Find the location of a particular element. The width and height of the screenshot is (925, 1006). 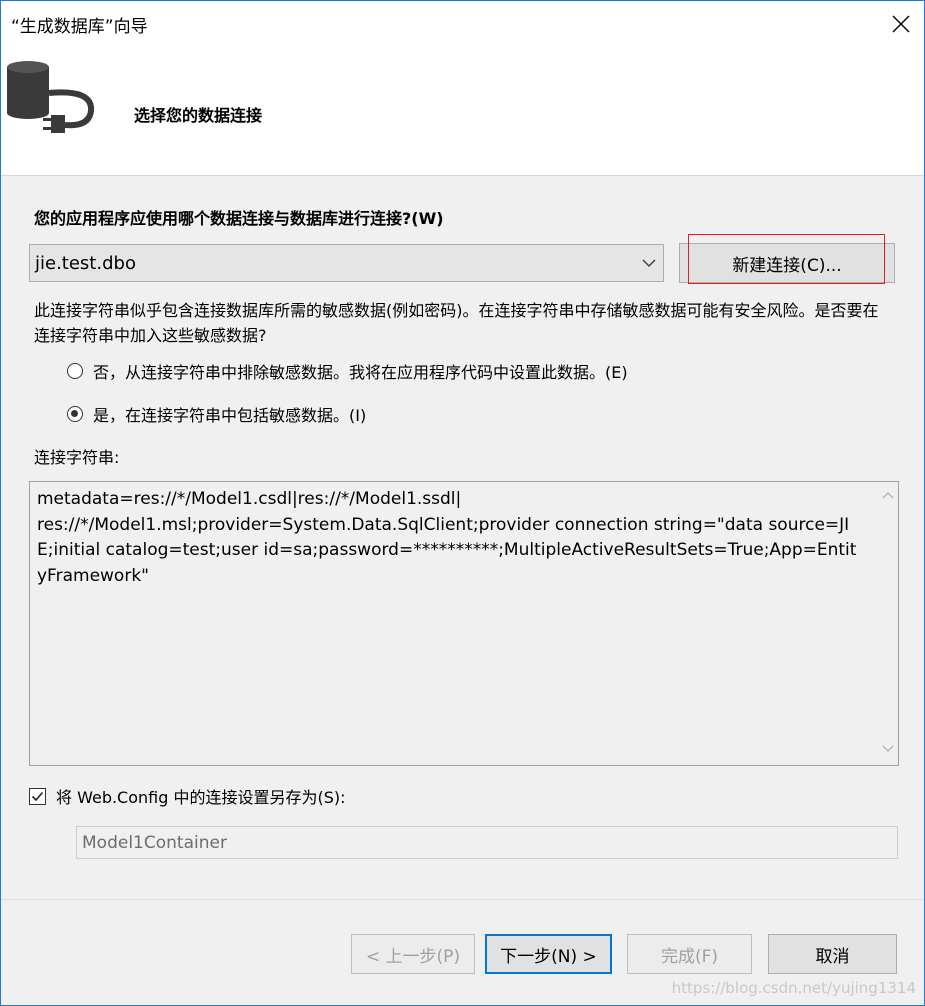

container-name-input: Model1Container is located at coordinates (487, 842).